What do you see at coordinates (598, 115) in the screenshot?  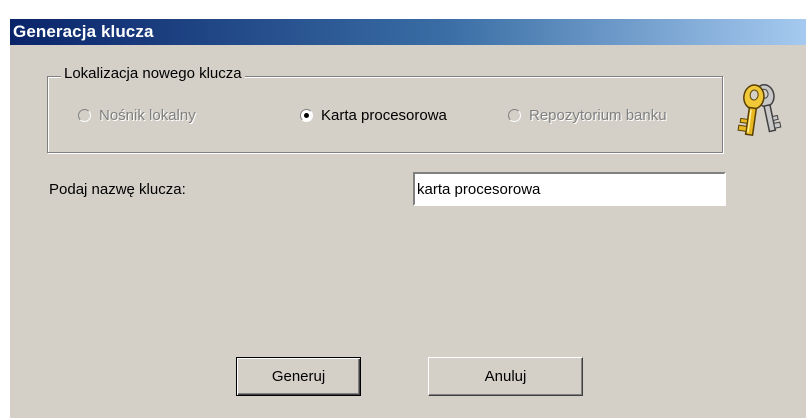 I see `radio-bank-repository-label: Repozytorium banku` at bounding box center [598, 115].